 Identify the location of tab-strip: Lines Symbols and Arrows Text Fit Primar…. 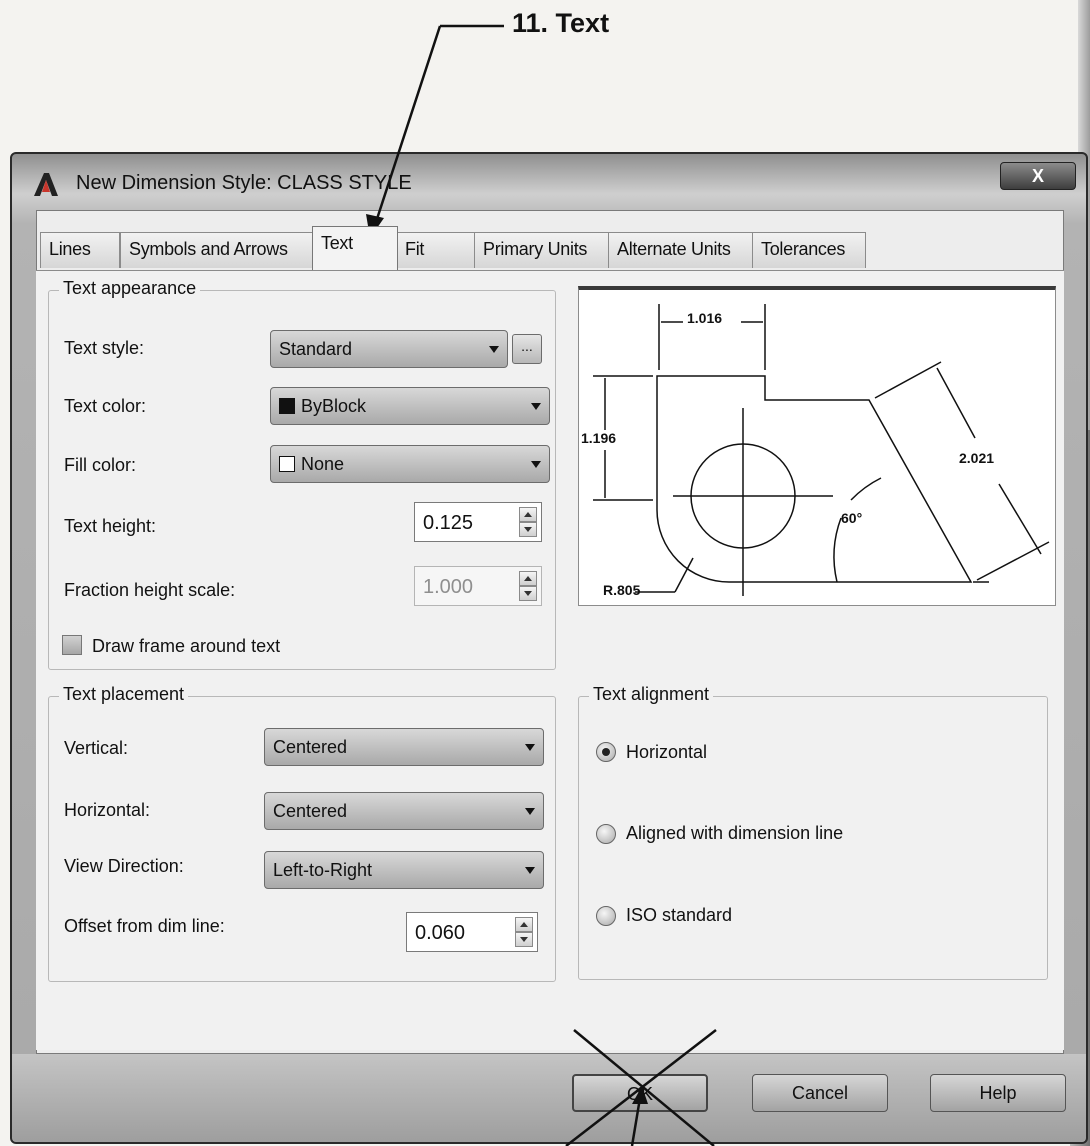
(455, 248).